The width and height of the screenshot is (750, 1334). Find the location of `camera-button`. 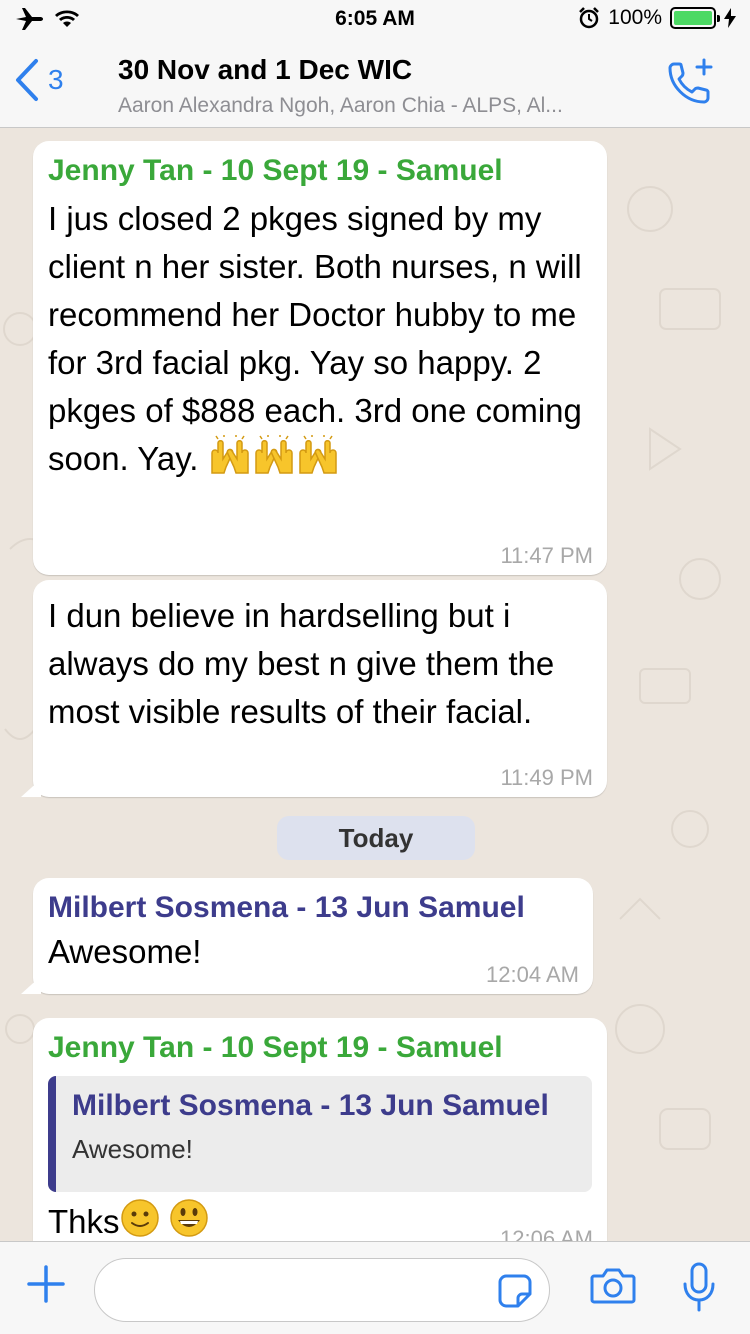

camera-button is located at coordinates (613, 1288).